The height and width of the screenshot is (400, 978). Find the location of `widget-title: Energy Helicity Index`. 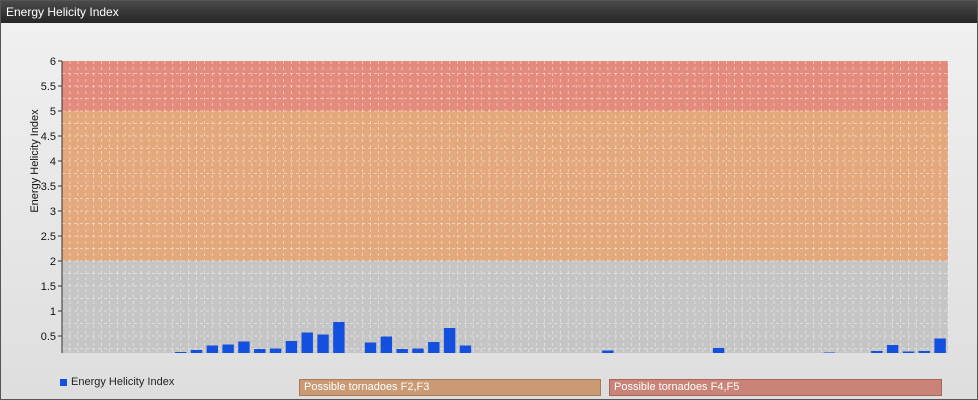

widget-title: Energy Helicity Index is located at coordinates (489, 12).